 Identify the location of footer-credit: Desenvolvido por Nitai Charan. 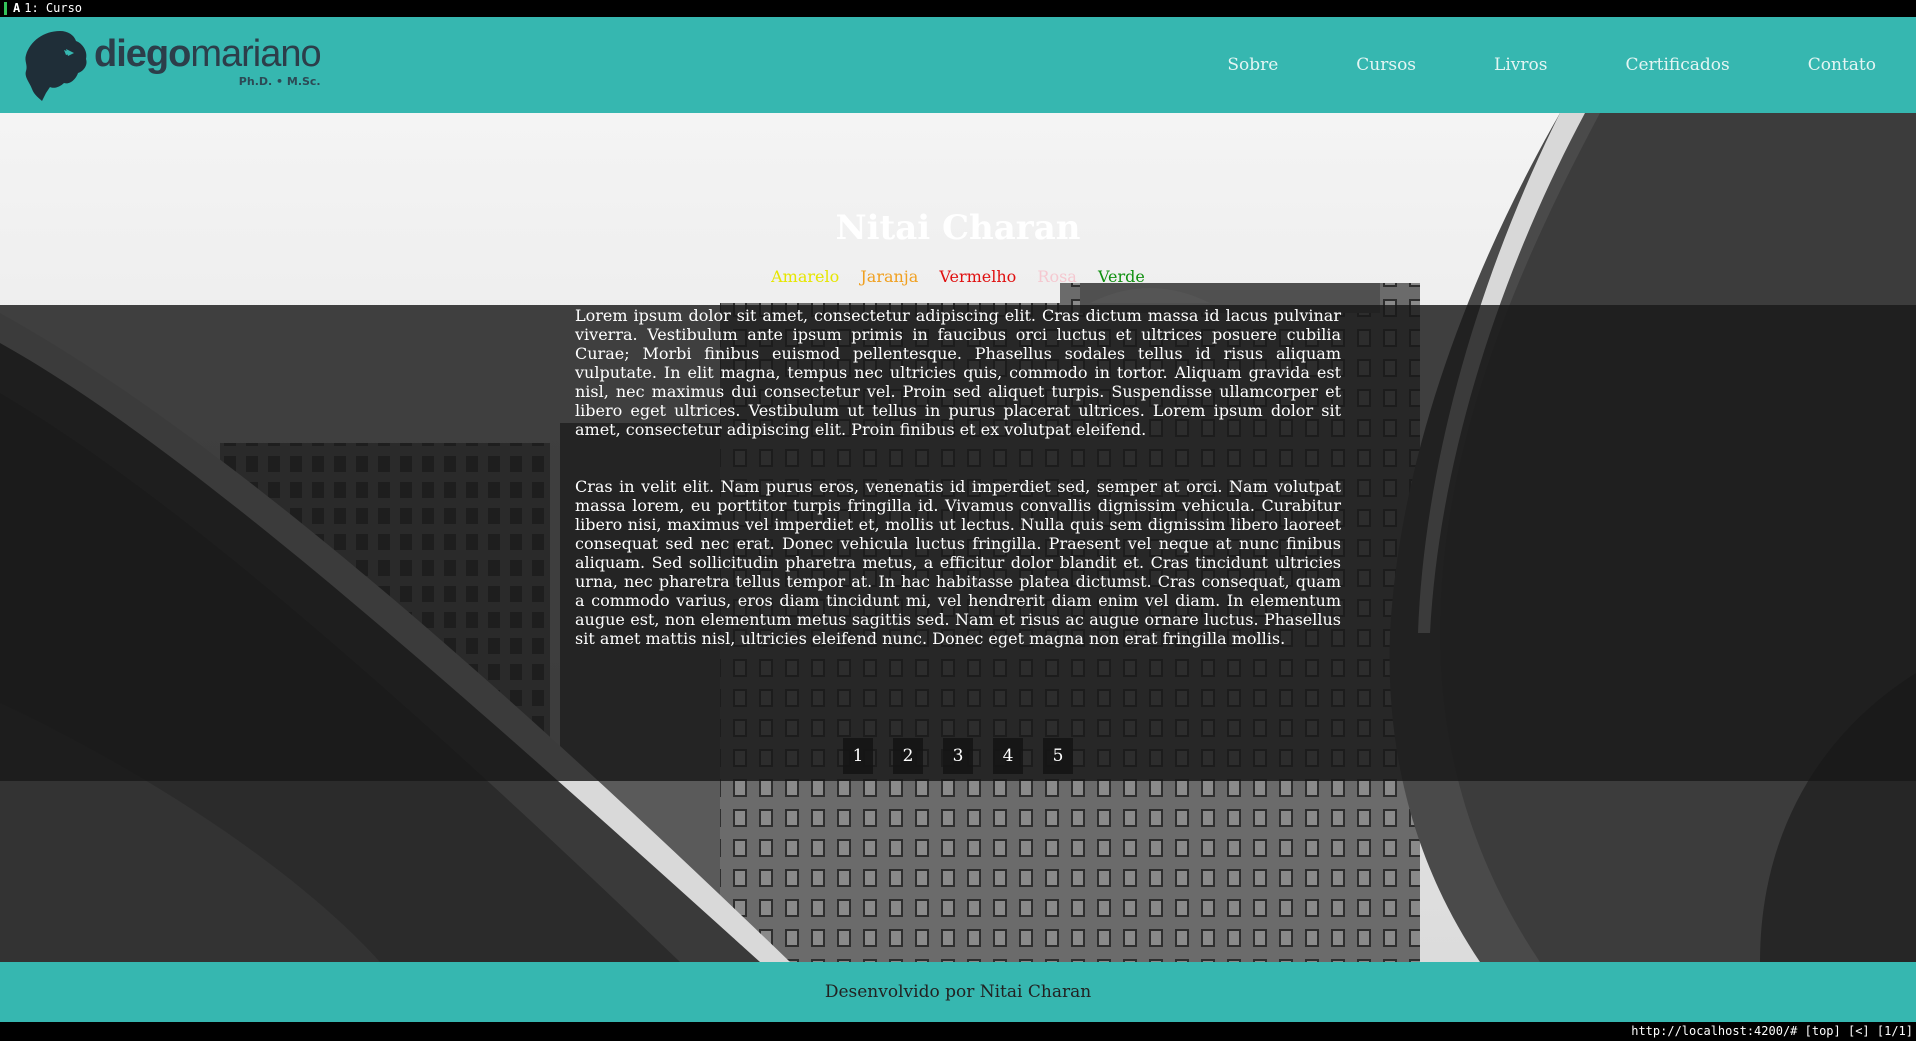
(958, 992).